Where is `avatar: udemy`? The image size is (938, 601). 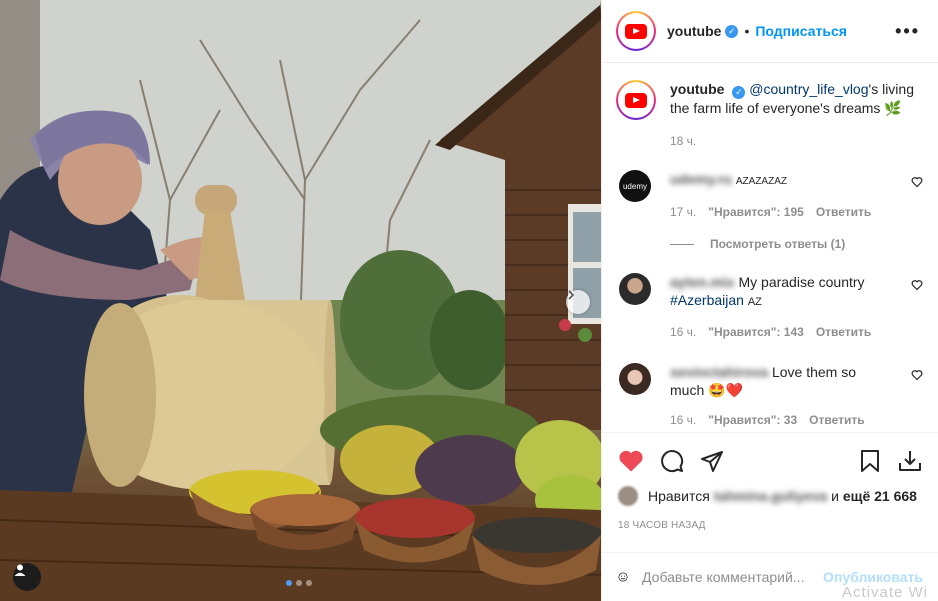 avatar: udemy is located at coordinates (635, 186).